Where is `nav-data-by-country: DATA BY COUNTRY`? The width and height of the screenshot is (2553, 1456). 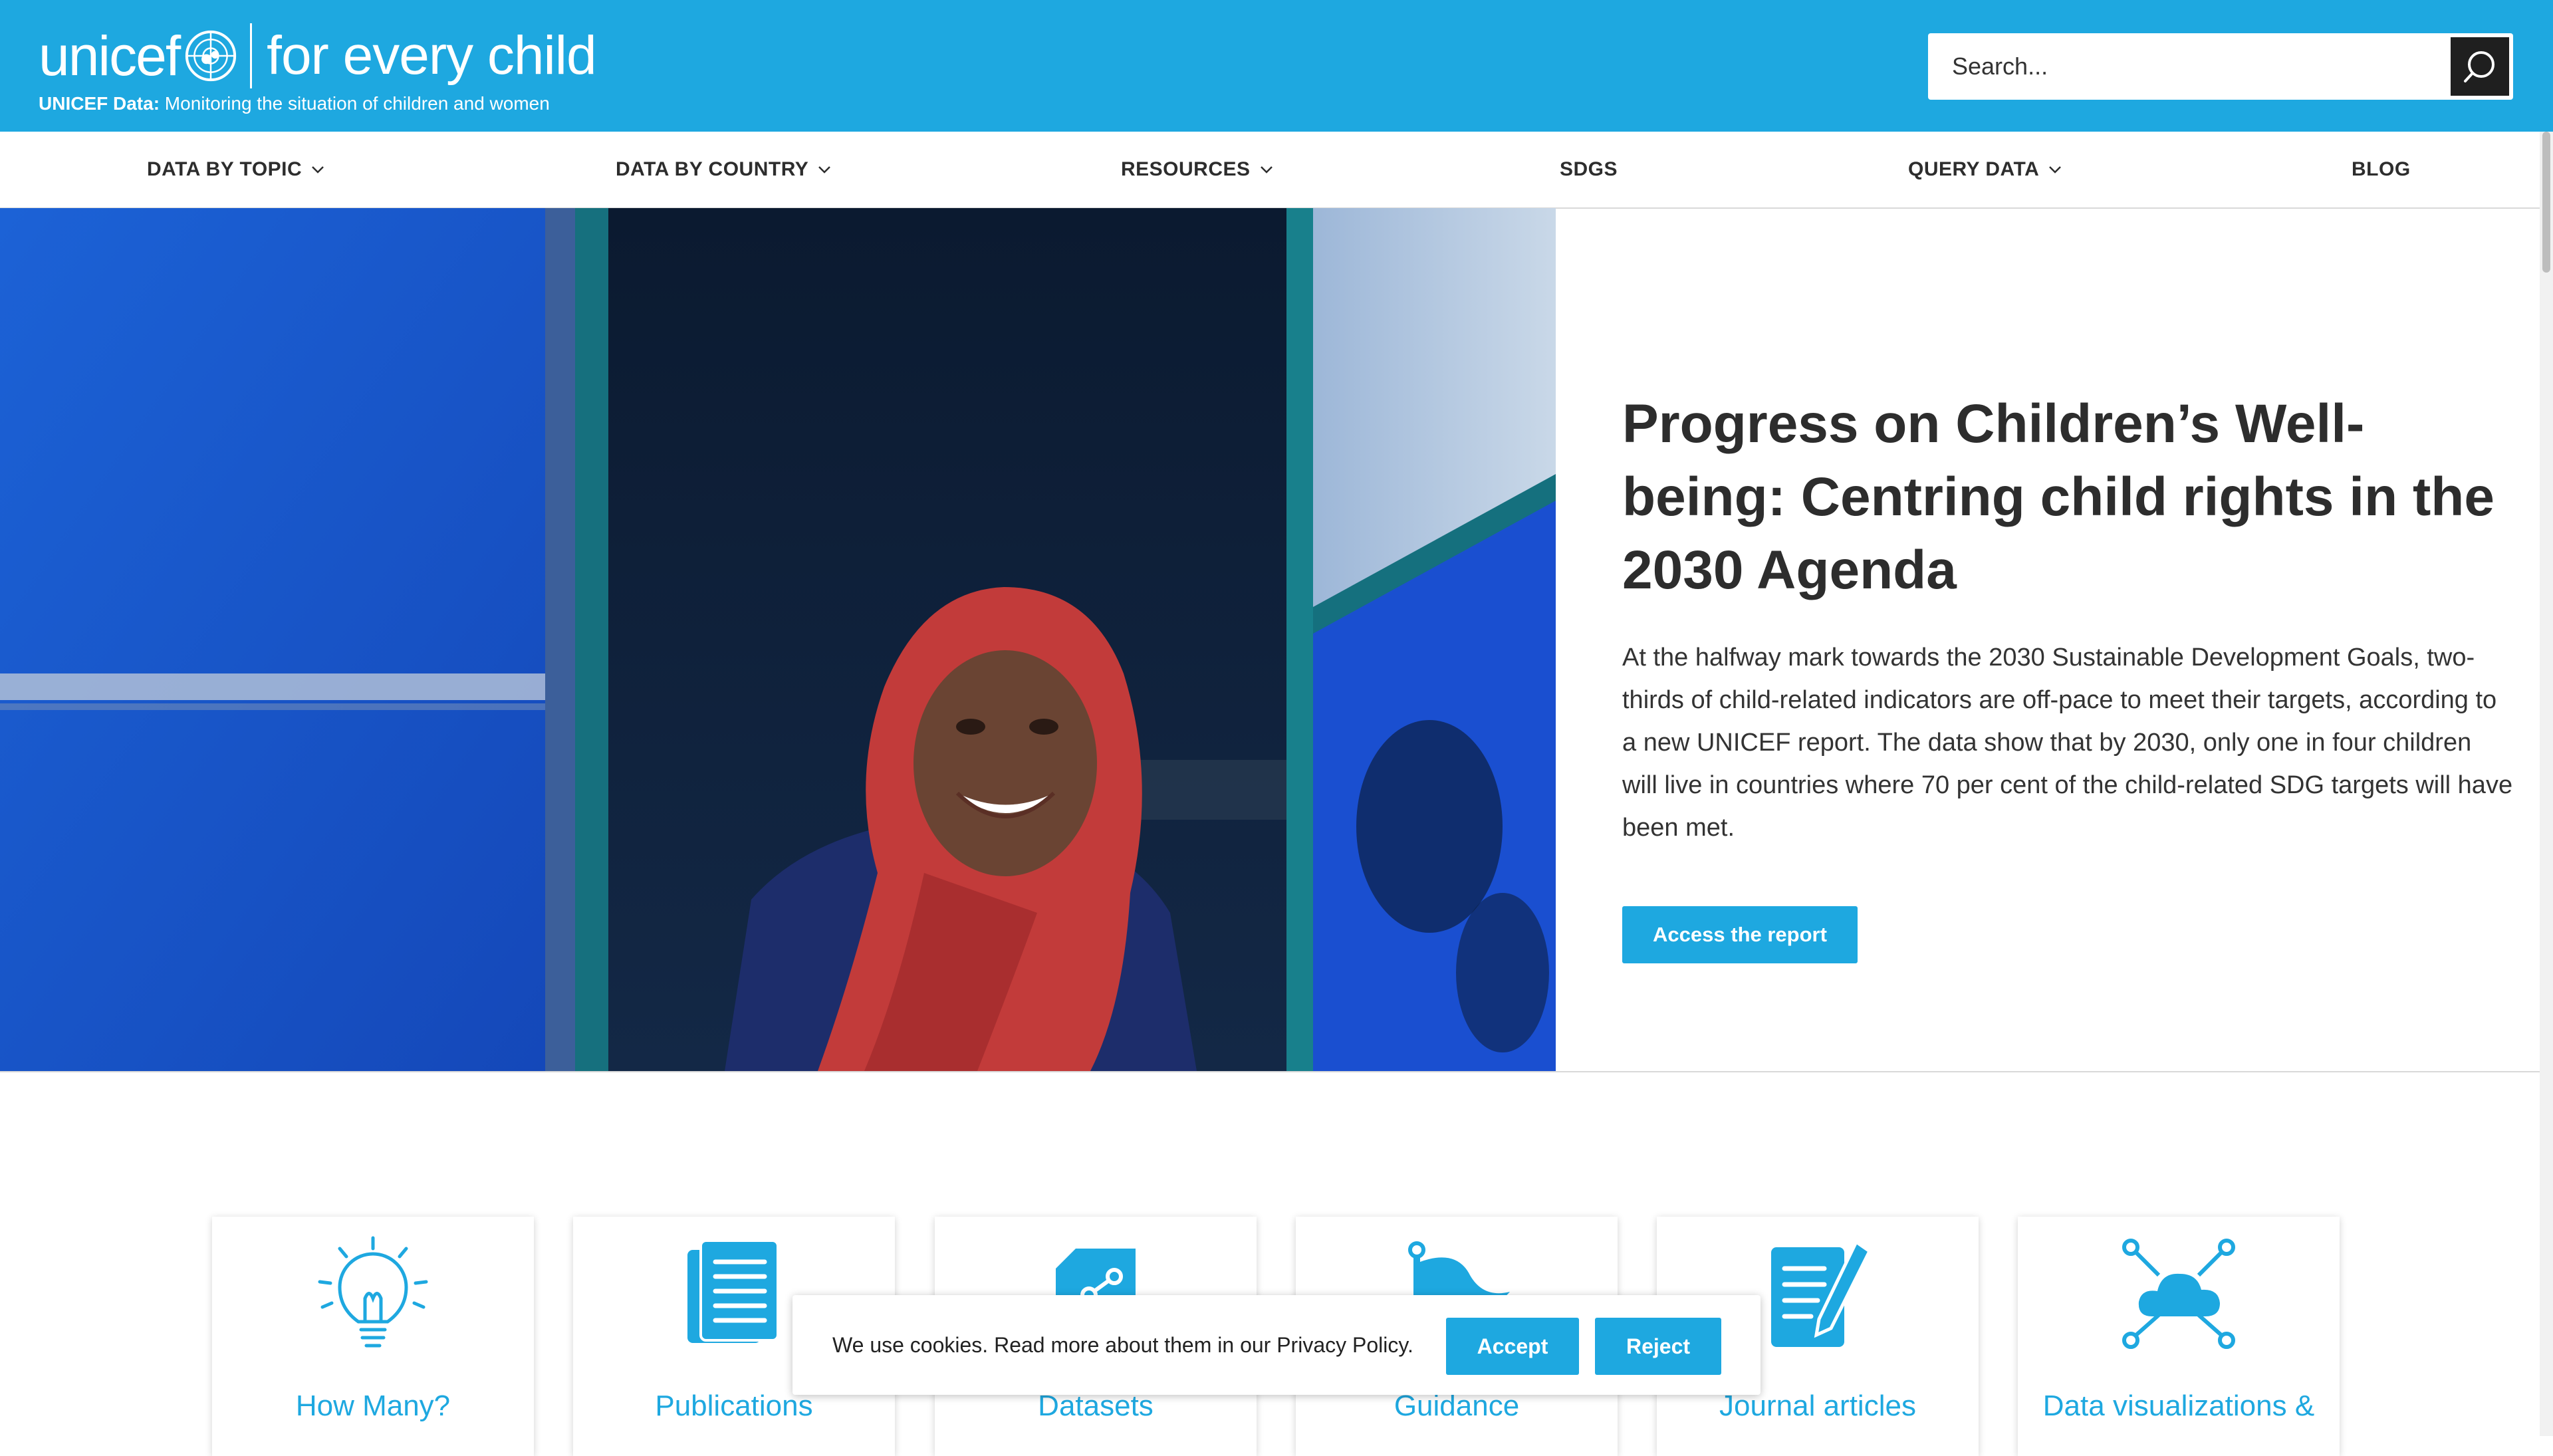
nav-data-by-country: DATA BY COUNTRY is located at coordinates (724, 169).